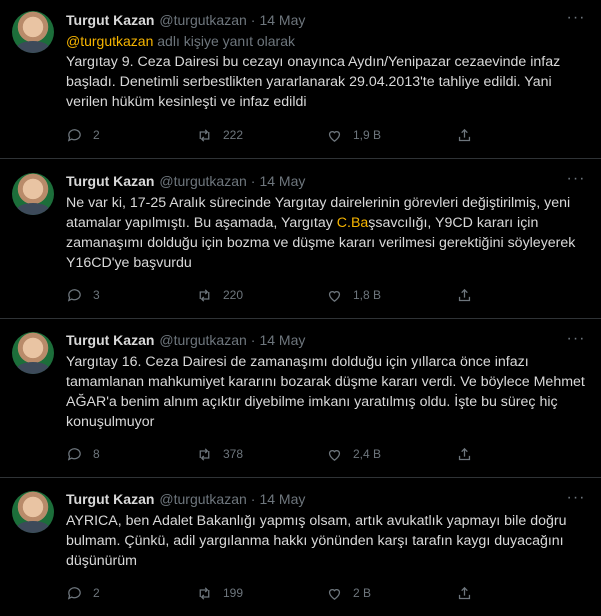  I want to click on tweet-actions: 2 222 1,9 B, so click(326, 141).